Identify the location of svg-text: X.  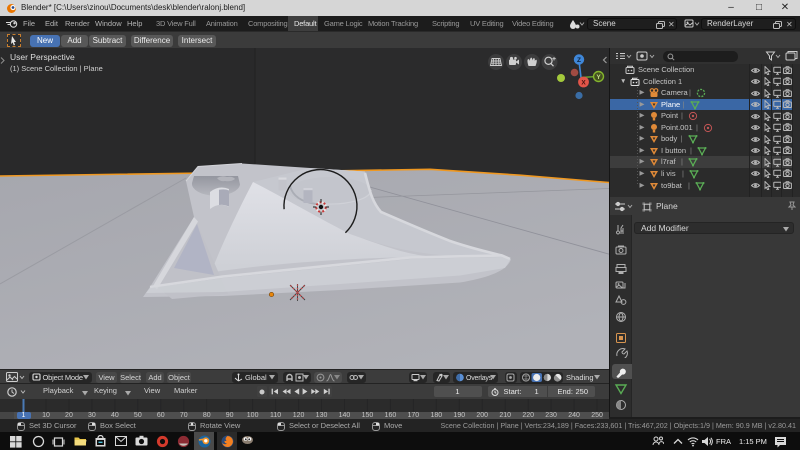
(583, 83).